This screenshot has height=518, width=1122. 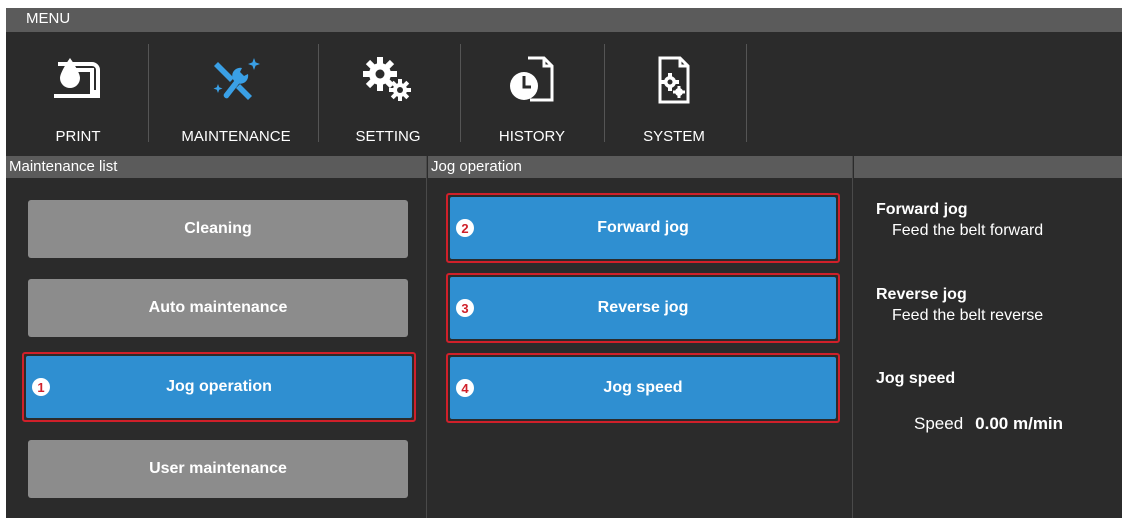 I want to click on nav-history-label: HISTORY, so click(x=532, y=136).